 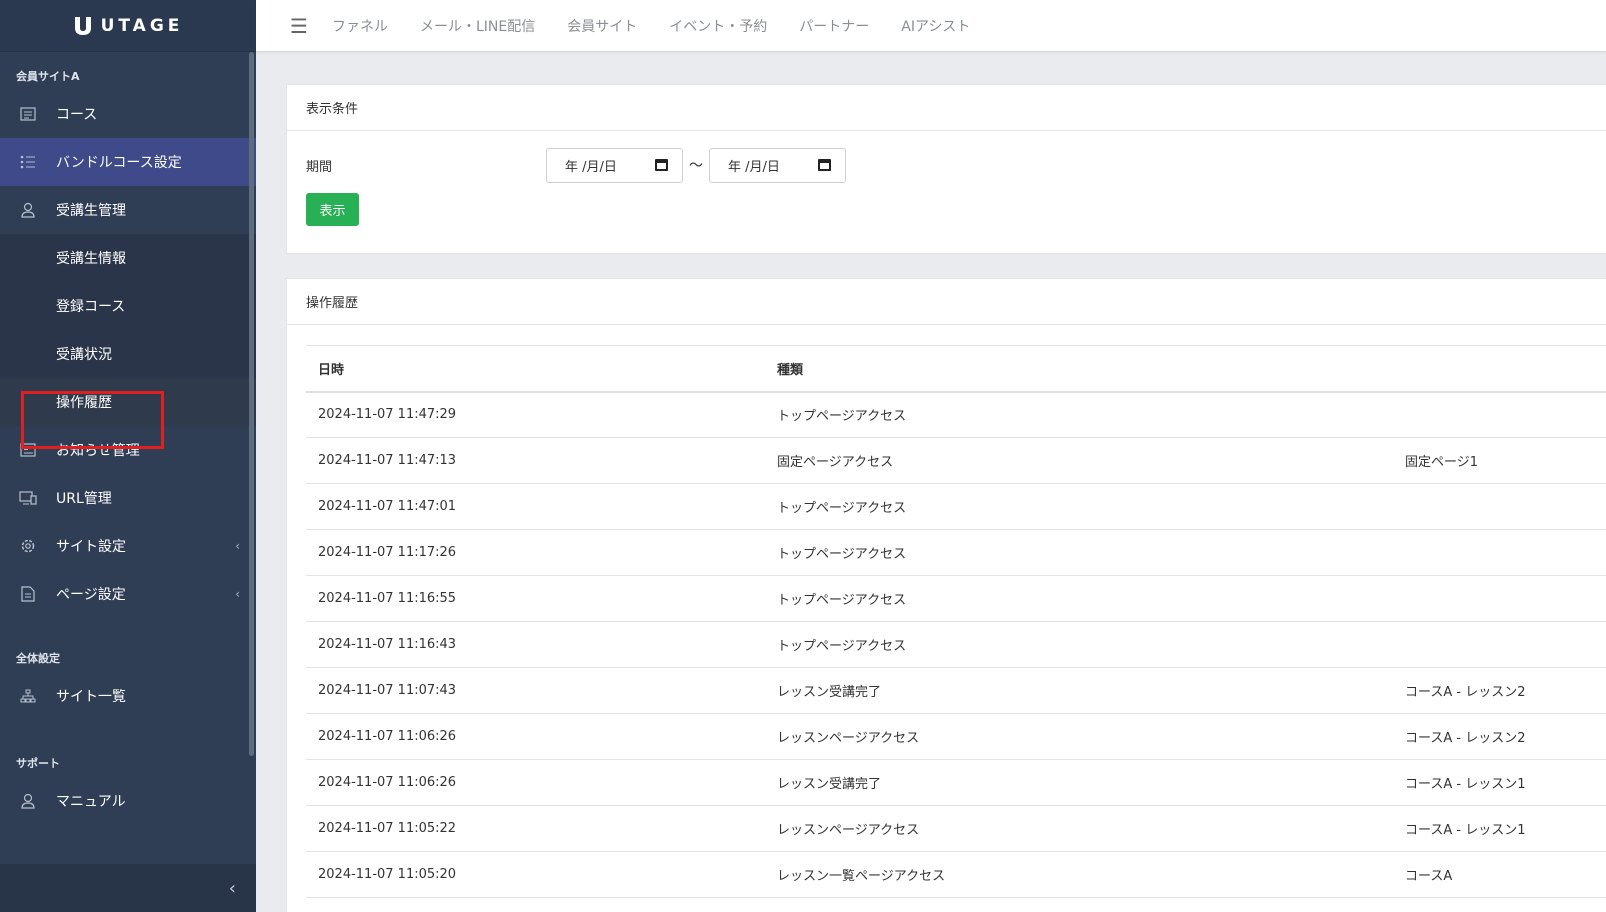 I want to click on sidebar-item-site-settings: サイト設定 ‹, so click(x=128, y=546).